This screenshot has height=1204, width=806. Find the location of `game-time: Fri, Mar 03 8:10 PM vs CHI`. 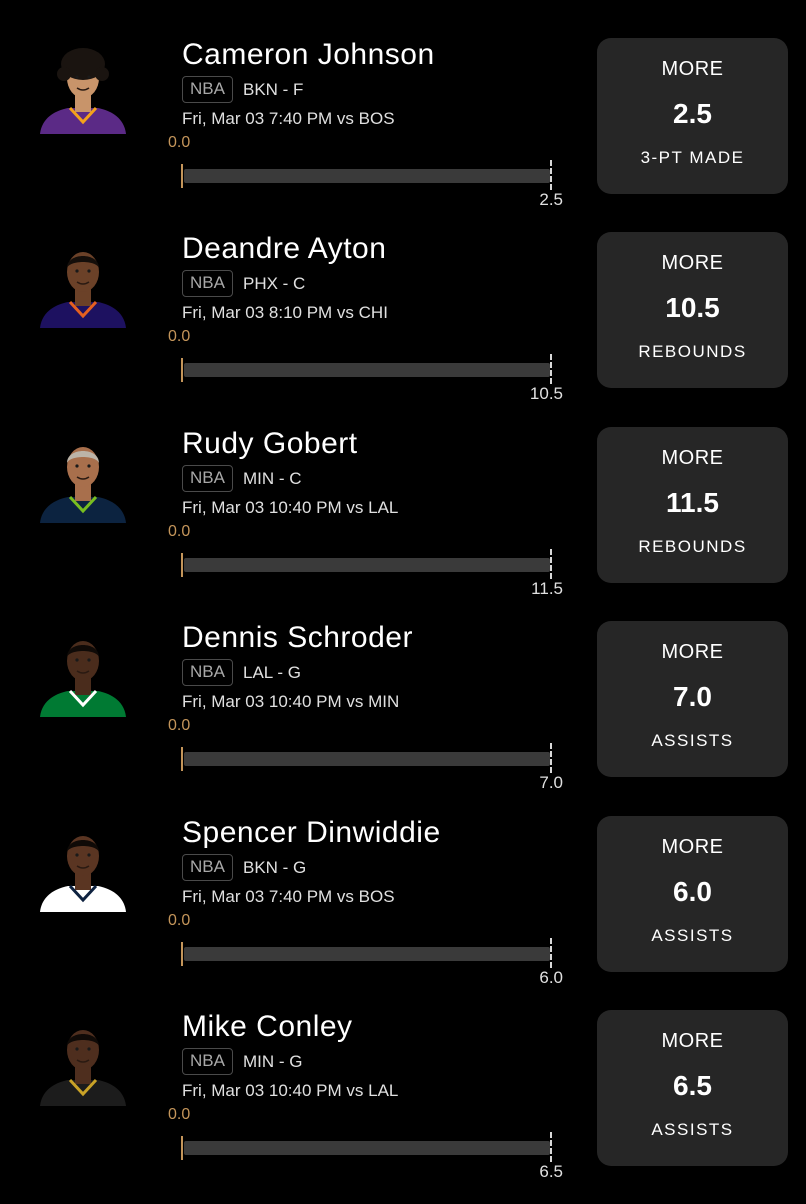

game-time: Fri, Mar 03 8:10 PM vs CHI is located at coordinates (285, 312).